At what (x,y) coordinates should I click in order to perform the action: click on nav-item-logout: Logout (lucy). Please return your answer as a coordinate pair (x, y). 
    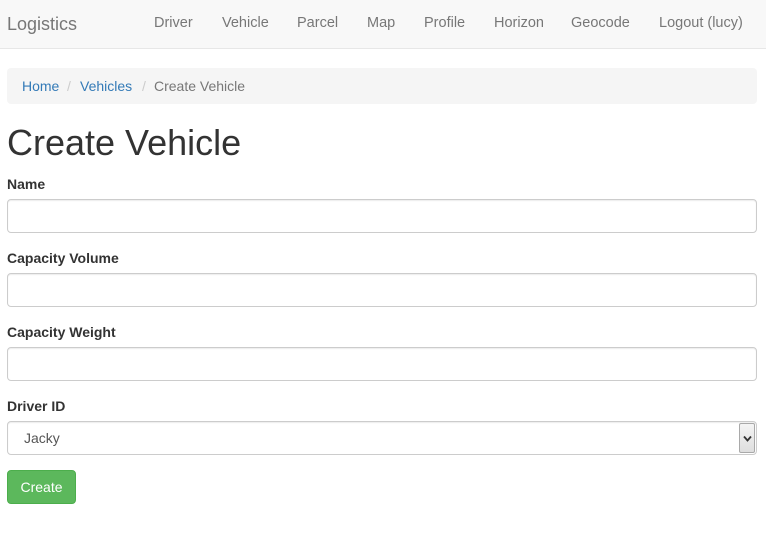
    Looking at the image, I should click on (701, 23).